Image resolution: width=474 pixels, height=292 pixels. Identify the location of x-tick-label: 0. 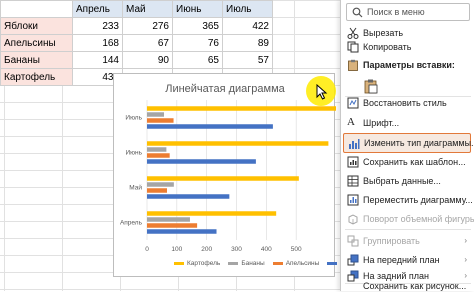
(147, 249).